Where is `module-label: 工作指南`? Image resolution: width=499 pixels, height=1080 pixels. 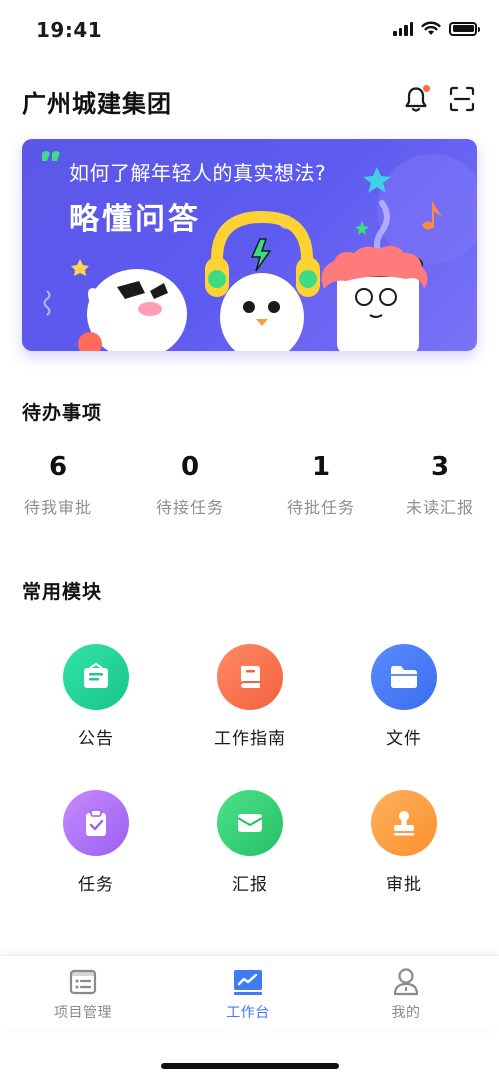
module-label: 工作指南 is located at coordinates (250, 739).